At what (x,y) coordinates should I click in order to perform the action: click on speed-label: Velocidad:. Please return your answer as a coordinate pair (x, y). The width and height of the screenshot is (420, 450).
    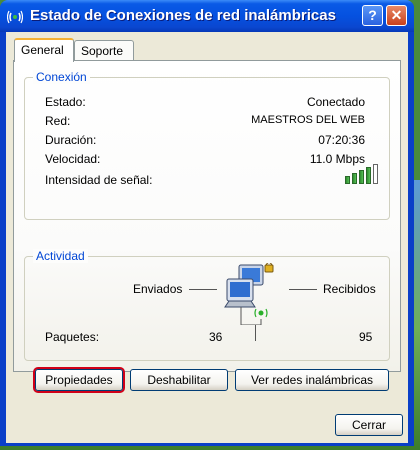
    Looking at the image, I should click on (73, 159).